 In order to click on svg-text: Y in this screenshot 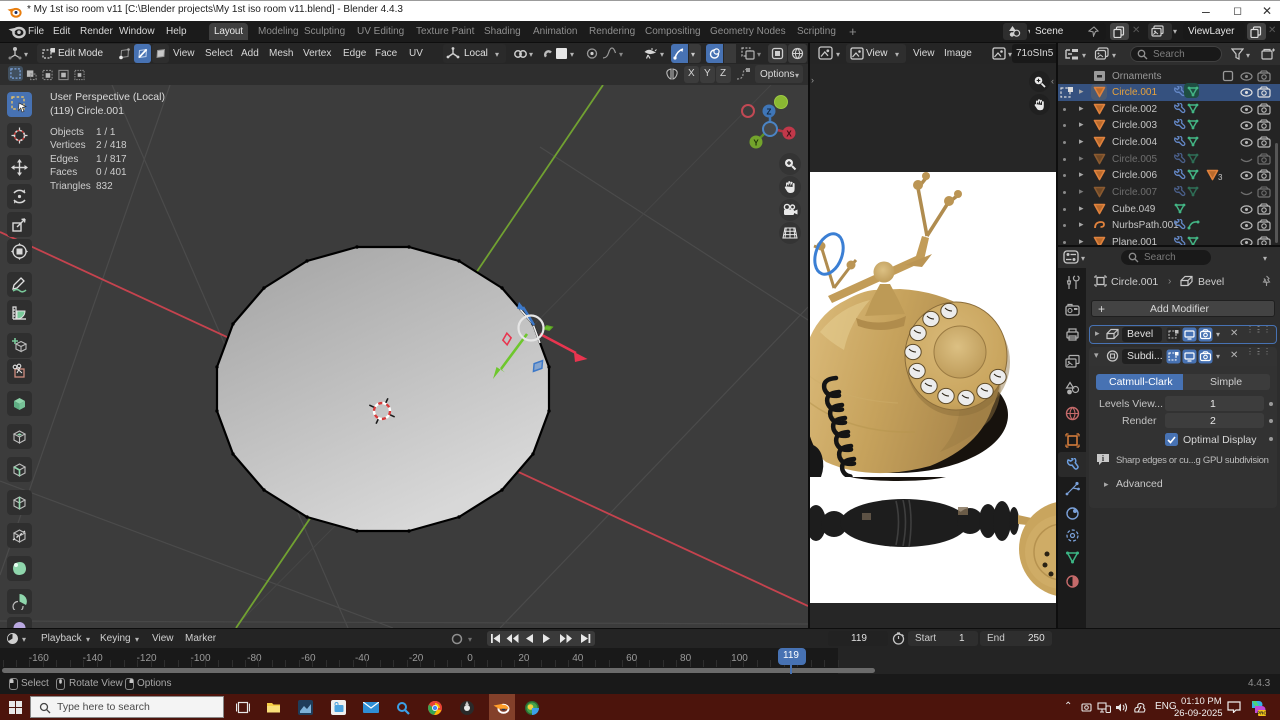, I will do `click(756, 143)`.